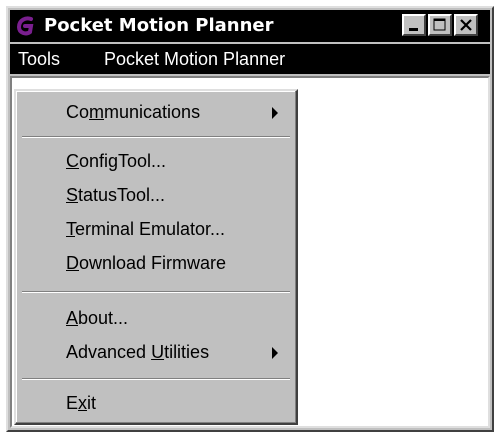  I want to click on title-bar: Pocket Motion Planner, so click(250, 26).